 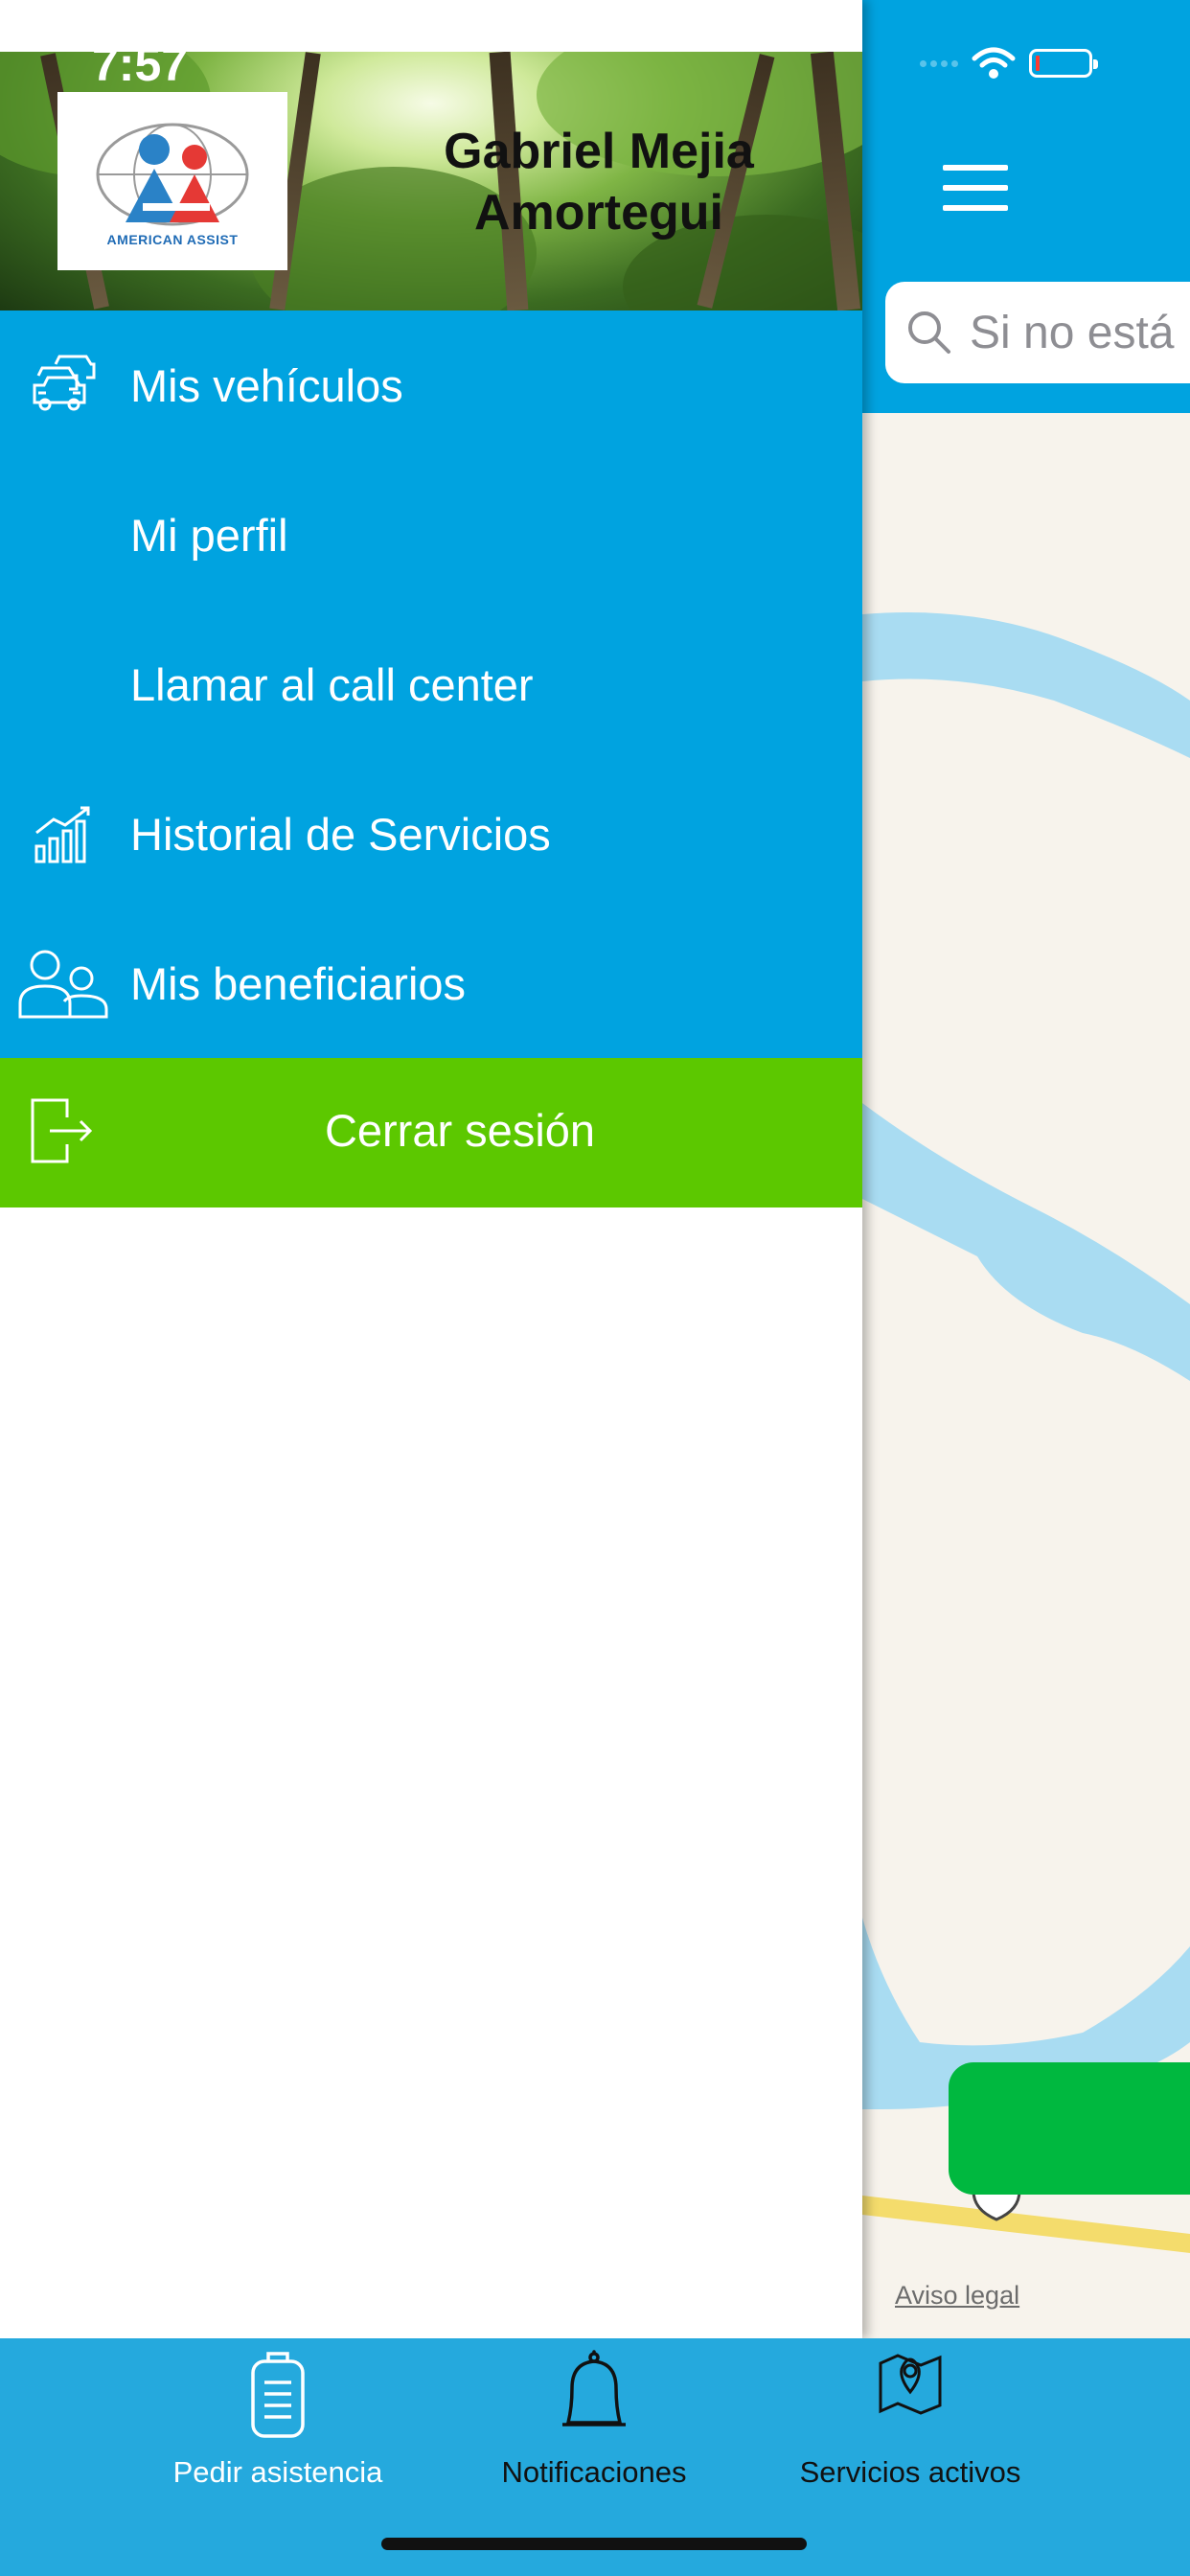 I want to click on battery-icon, so click(x=1064, y=63).